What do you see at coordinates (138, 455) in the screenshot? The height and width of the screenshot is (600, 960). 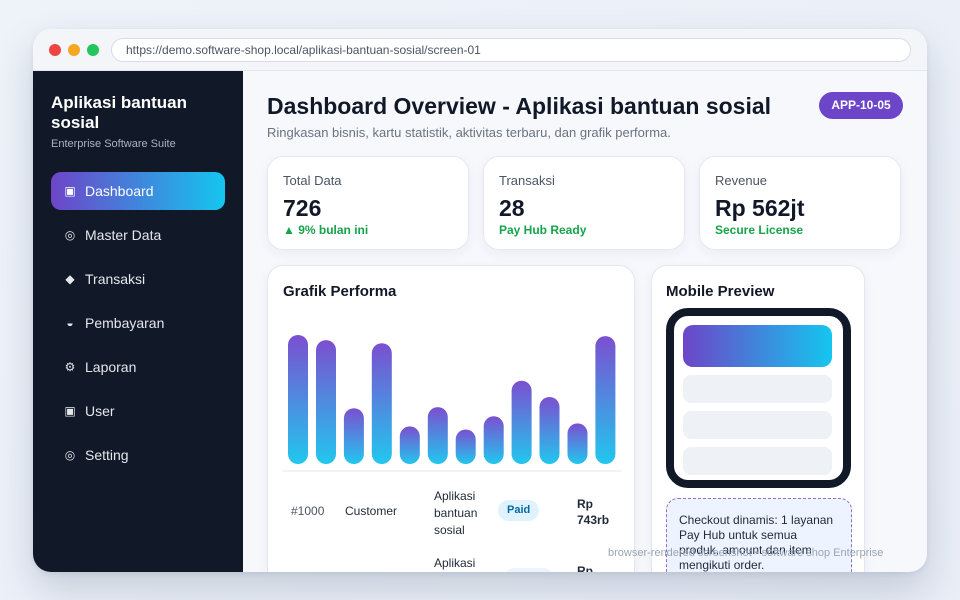 I see `sidebar-item-setting: ◎ Setting` at bounding box center [138, 455].